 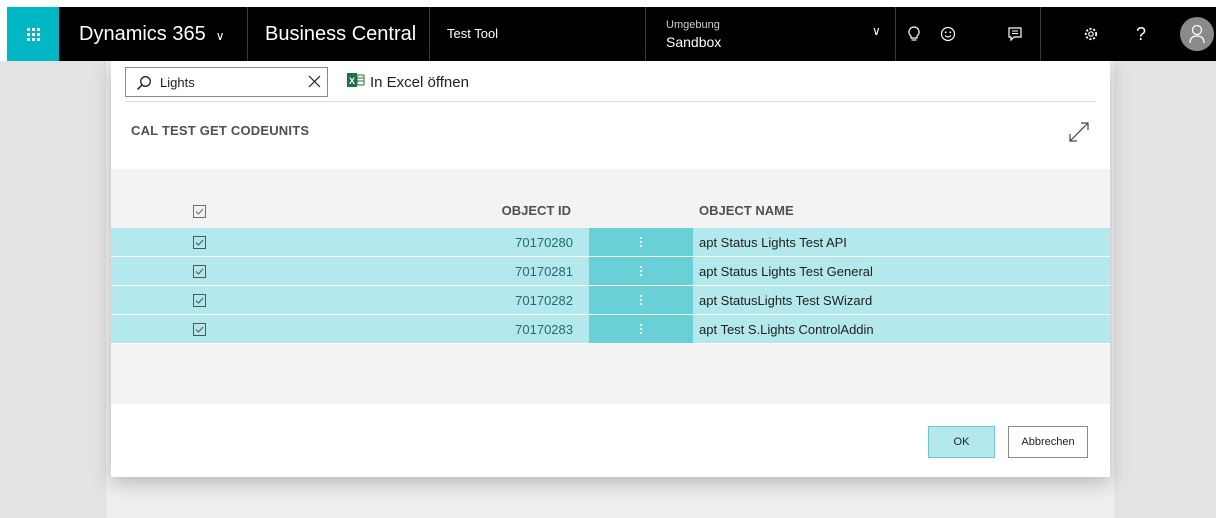 I want to click on page-title: CAL TEST GET CODEUNITS, so click(x=220, y=130).